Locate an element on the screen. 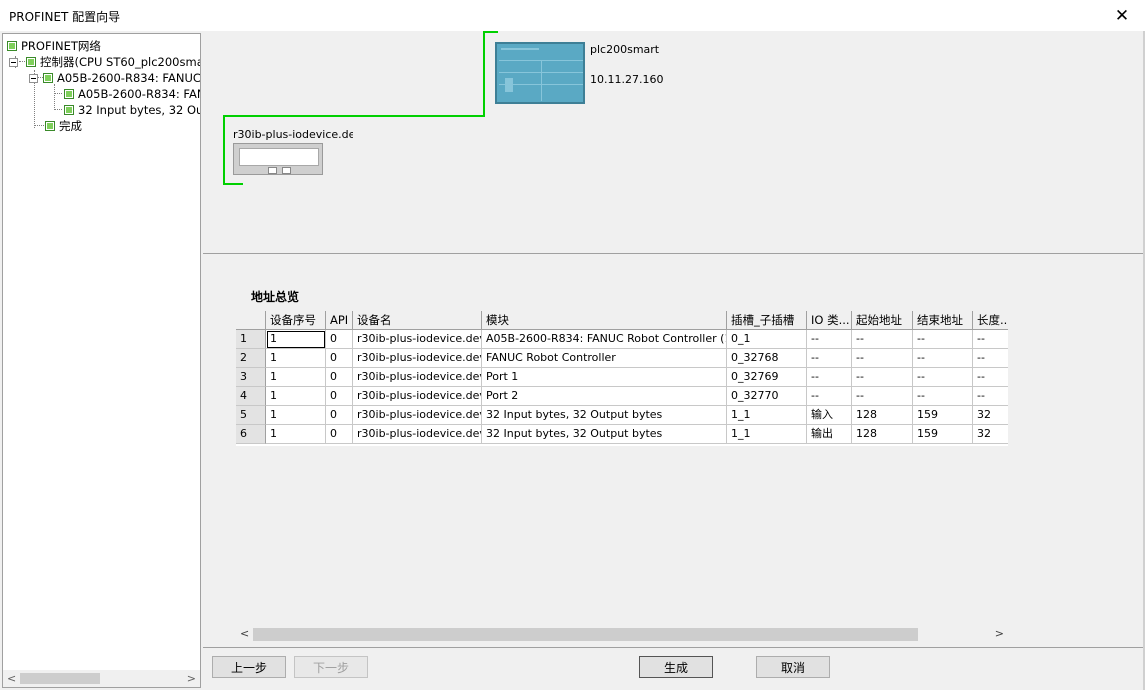 This screenshot has width=1145, height=690. table-cell: 输出 is located at coordinates (829, 434).